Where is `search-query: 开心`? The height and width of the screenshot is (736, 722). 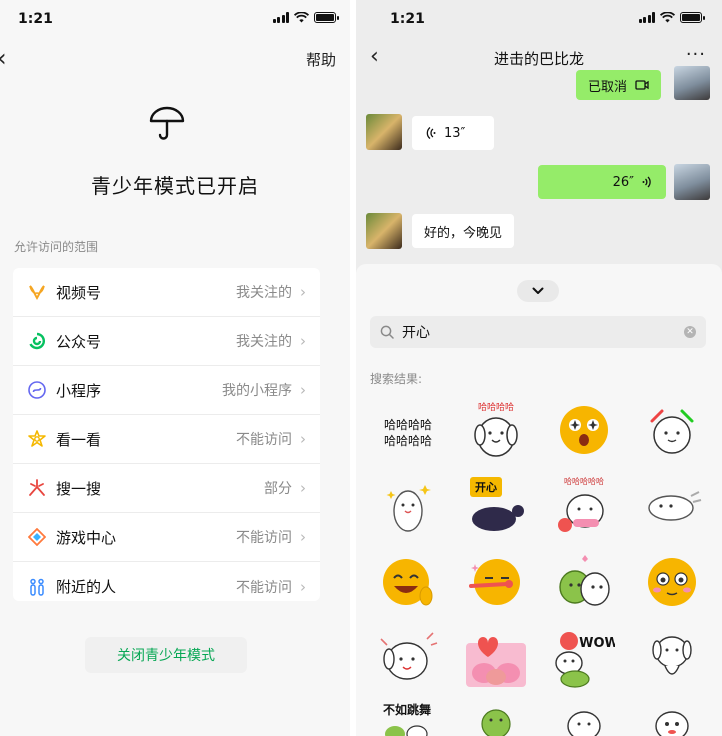
search-query: 开心 is located at coordinates (416, 333).